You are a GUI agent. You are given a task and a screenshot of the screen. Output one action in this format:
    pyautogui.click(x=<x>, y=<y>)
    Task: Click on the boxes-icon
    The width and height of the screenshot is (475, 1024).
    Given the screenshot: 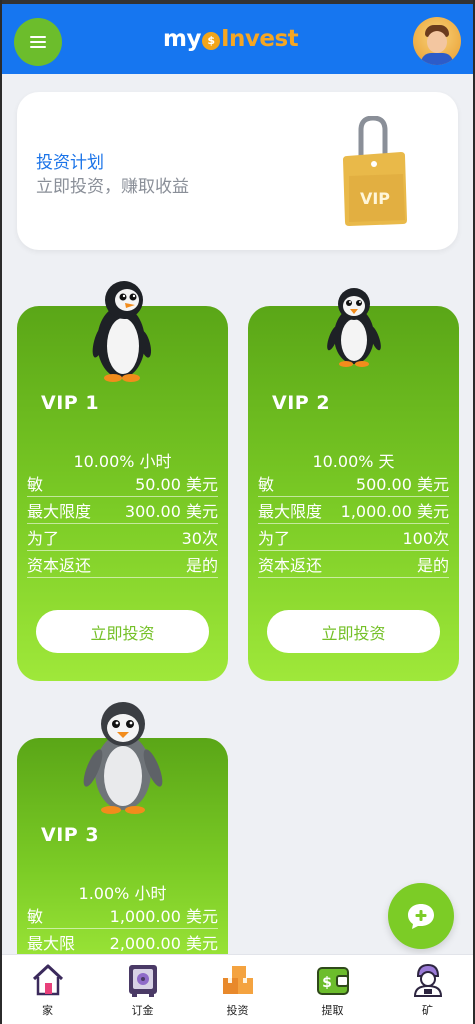 What is the action you would take?
    pyautogui.click(x=237, y=980)
    